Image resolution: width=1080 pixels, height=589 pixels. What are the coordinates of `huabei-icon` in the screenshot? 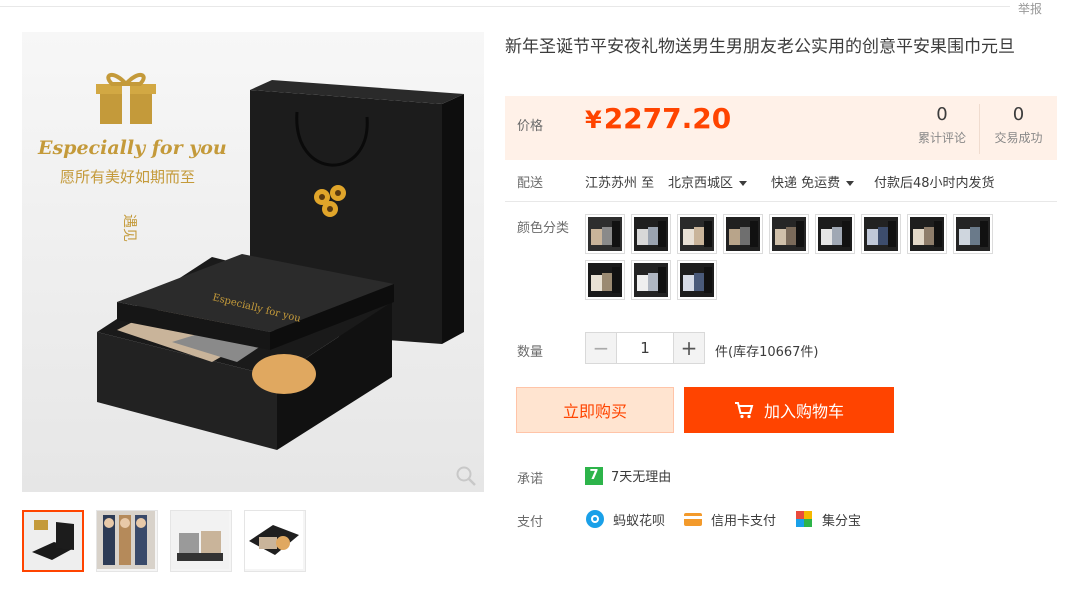 It's located at (595, 519).